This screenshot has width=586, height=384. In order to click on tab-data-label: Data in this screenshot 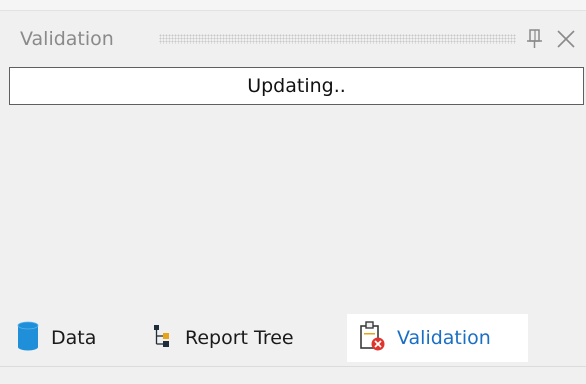, I will do `click(74, 338)`.